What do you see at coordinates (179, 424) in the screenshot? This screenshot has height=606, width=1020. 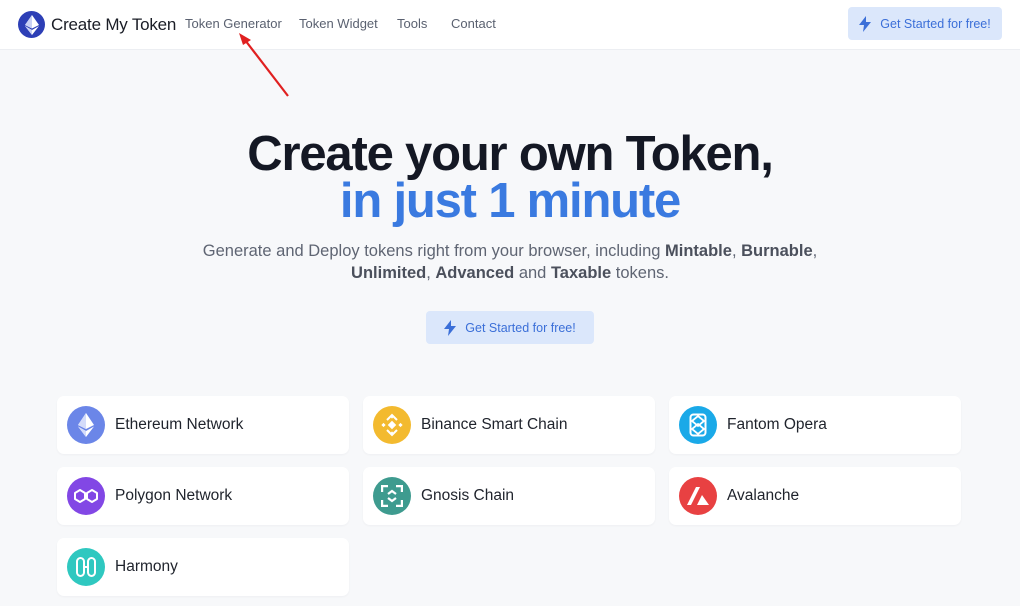 I see `network-label: Ethereum Network` at bounding box center [179, 424].